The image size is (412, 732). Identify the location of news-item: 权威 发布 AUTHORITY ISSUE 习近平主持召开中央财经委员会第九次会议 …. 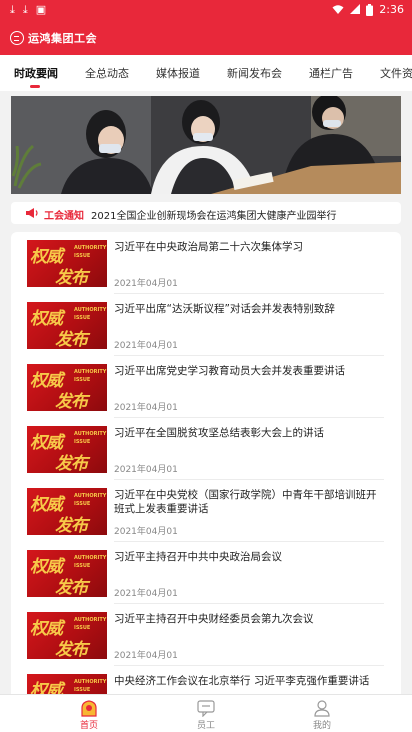
(206, 635).